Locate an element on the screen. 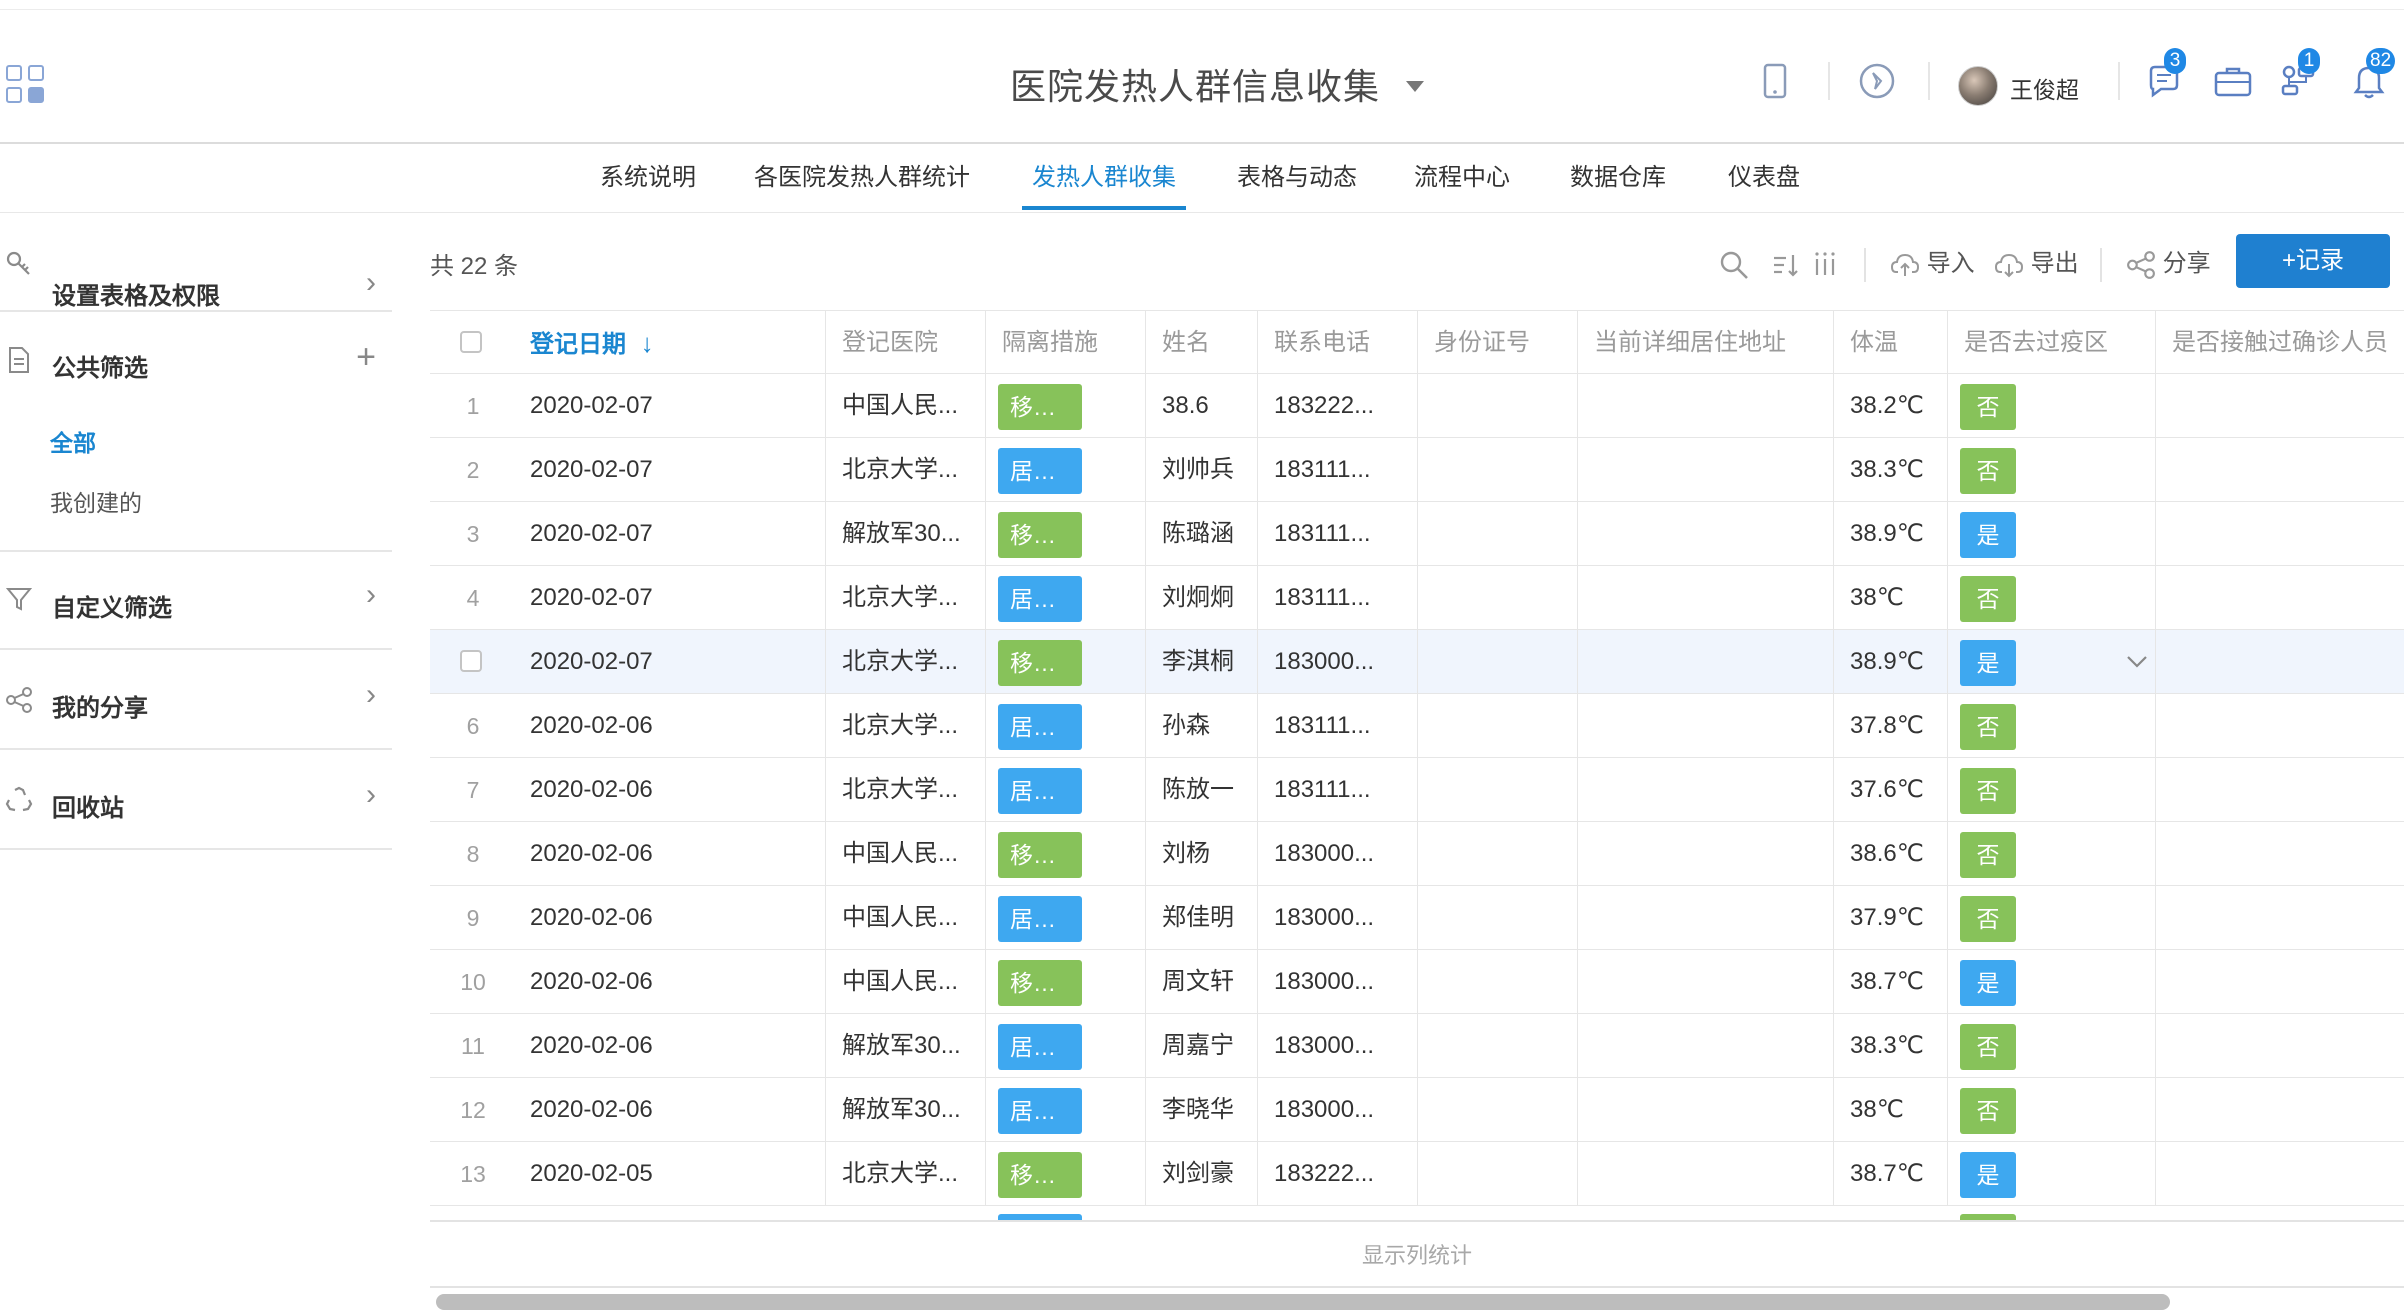 The width and height of the screenshot is (2404, 1316). name-cell: 周嘉宁 is located at coordinates (1202, 1046).